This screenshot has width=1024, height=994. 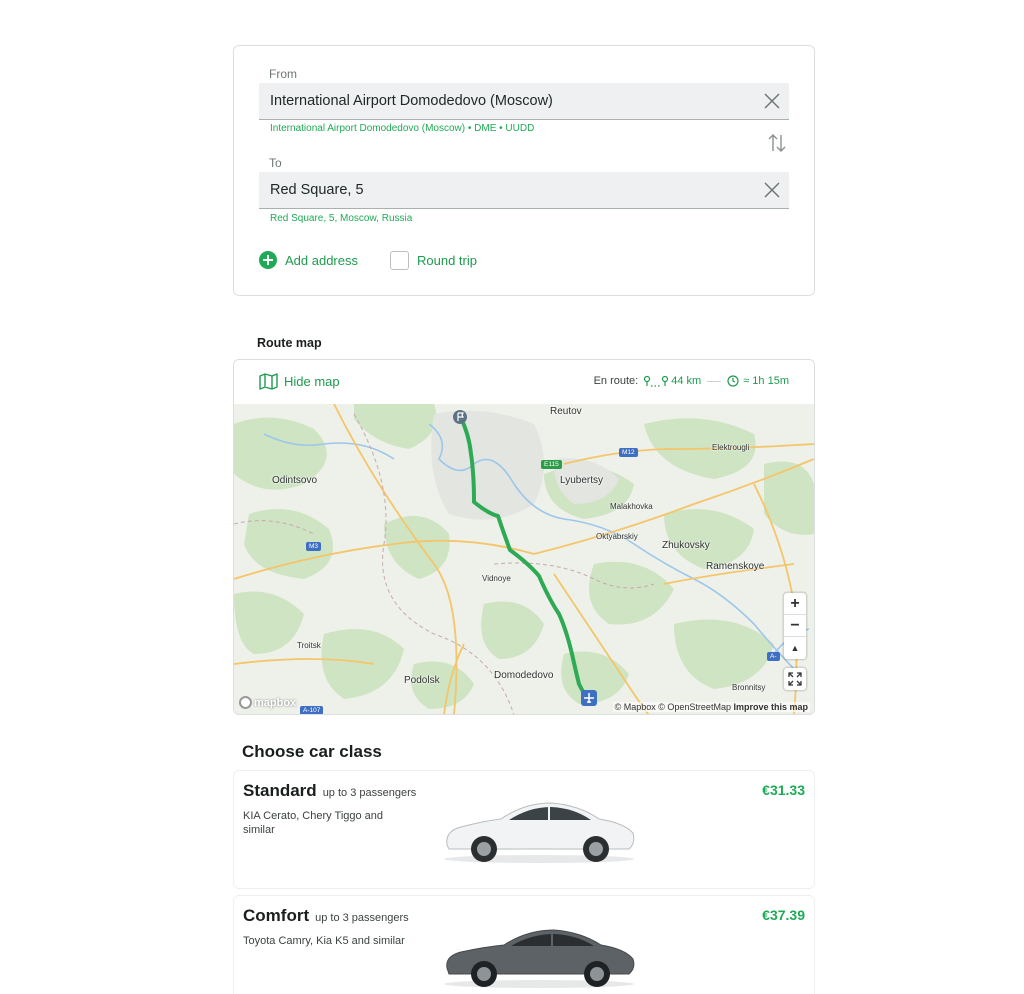 What do you see at coordinates (686, 381) in the screenshot?
I see `route-distance: 44 km` at bounding box center [686, 381].